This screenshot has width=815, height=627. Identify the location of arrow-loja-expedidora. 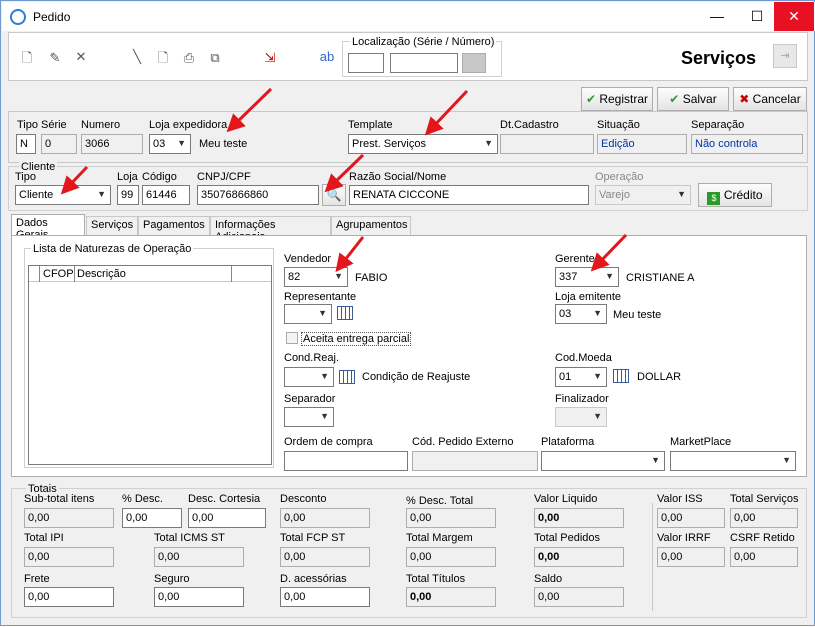
(249, 110).